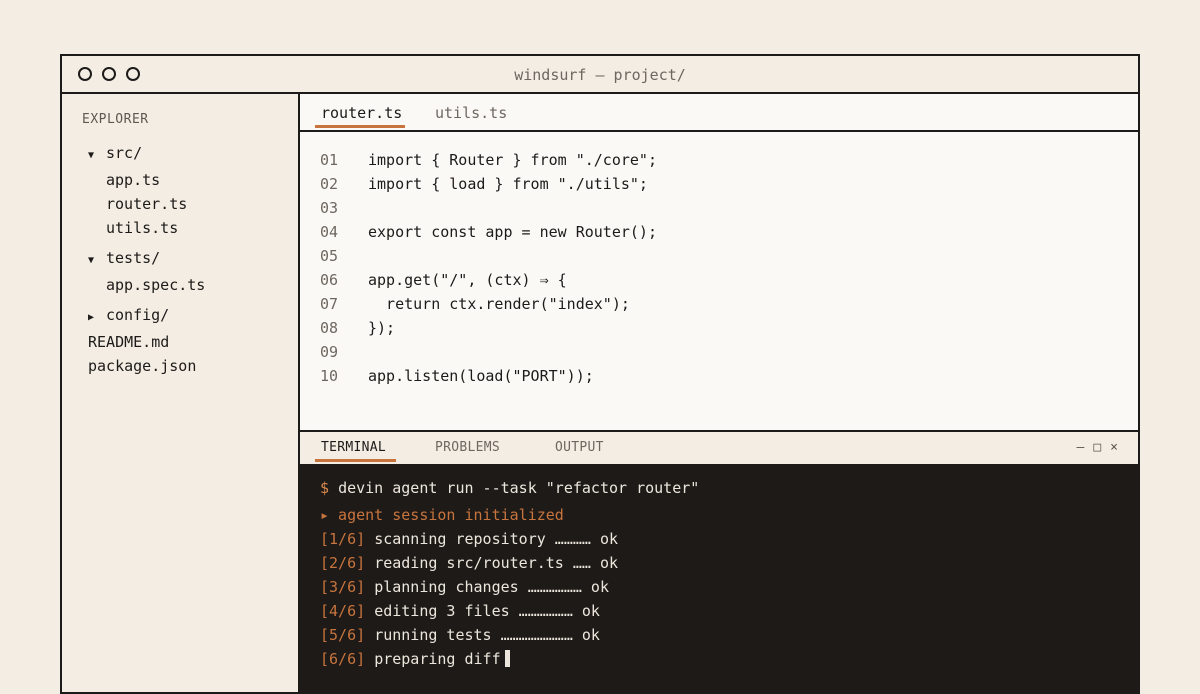  What do you see at coordinates (487, 611) in the screenshot?
I see `step-text: editing 3 files ……………… ok` at bounding box center [487, 611].